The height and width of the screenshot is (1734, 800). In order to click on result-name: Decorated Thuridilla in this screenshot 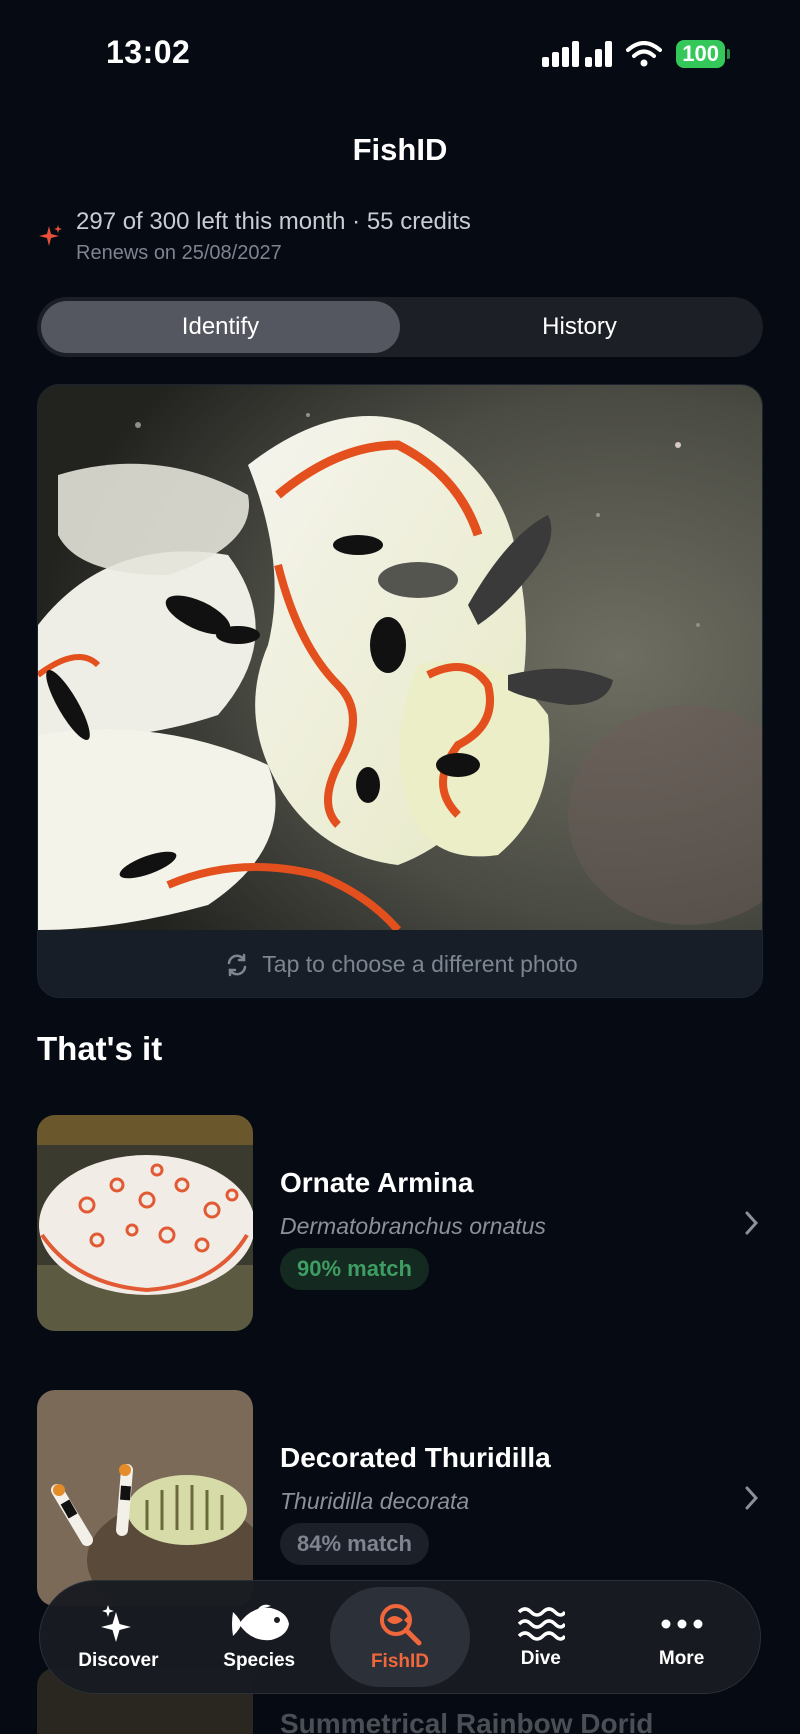, I will do `click(415, 1457)`.